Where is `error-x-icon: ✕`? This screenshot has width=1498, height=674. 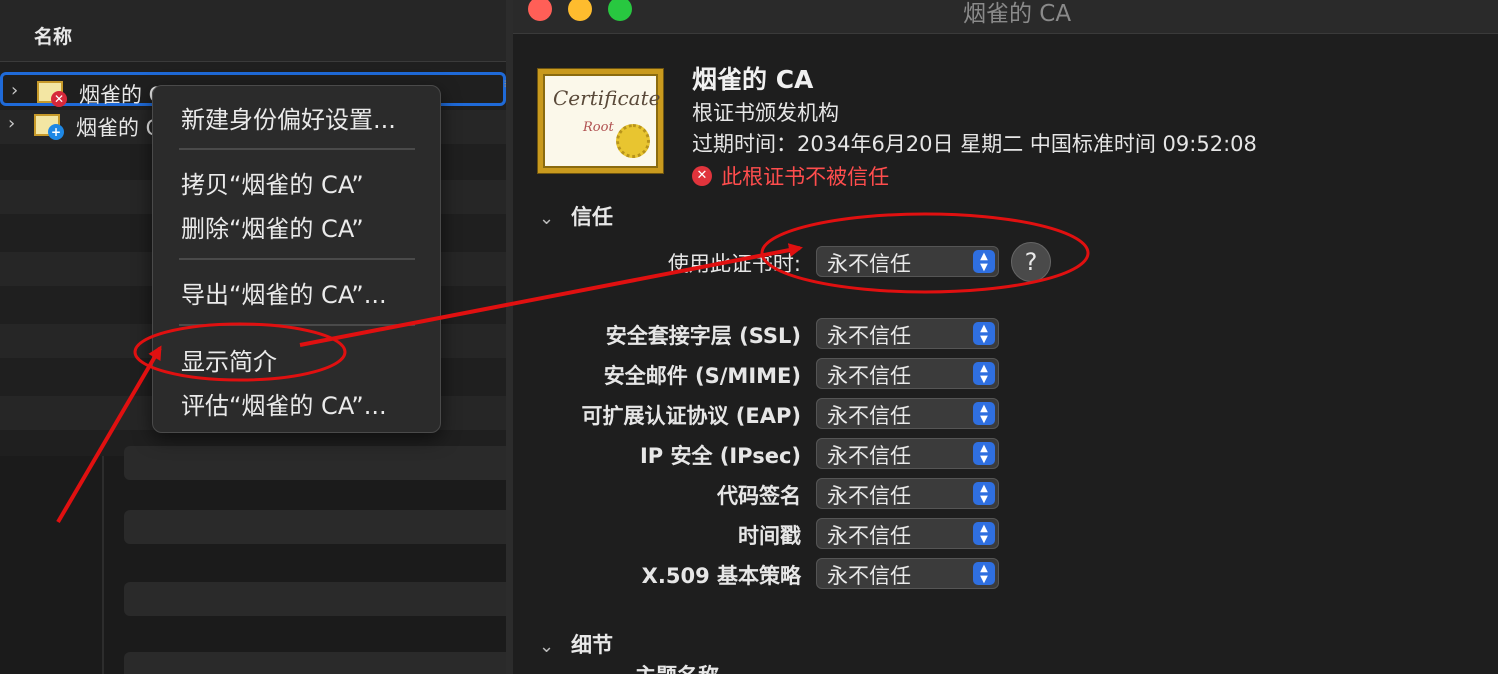
error-x-icon: ✕ is located at coordinates (702, 176).